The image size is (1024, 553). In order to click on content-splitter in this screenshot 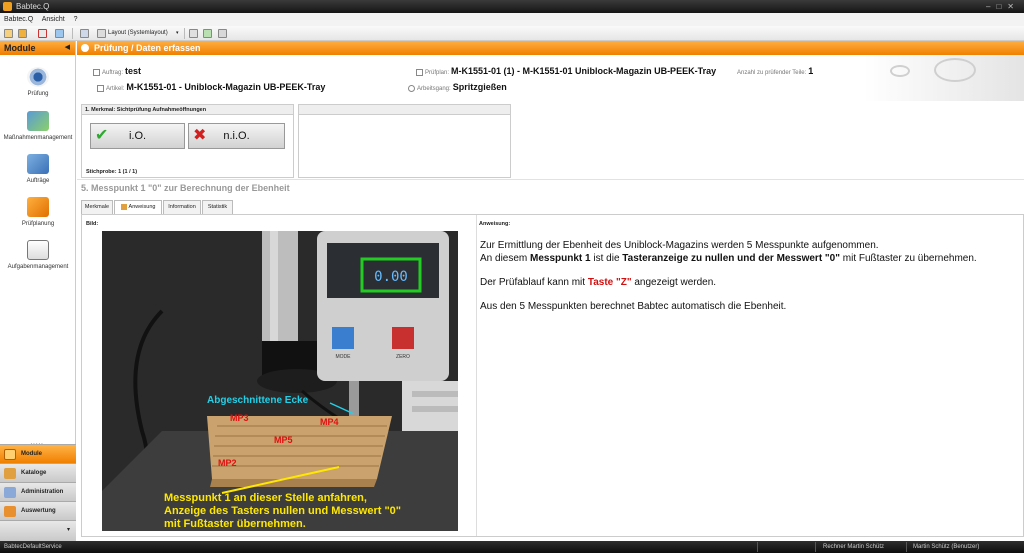, I will do `click(476, 375)`.